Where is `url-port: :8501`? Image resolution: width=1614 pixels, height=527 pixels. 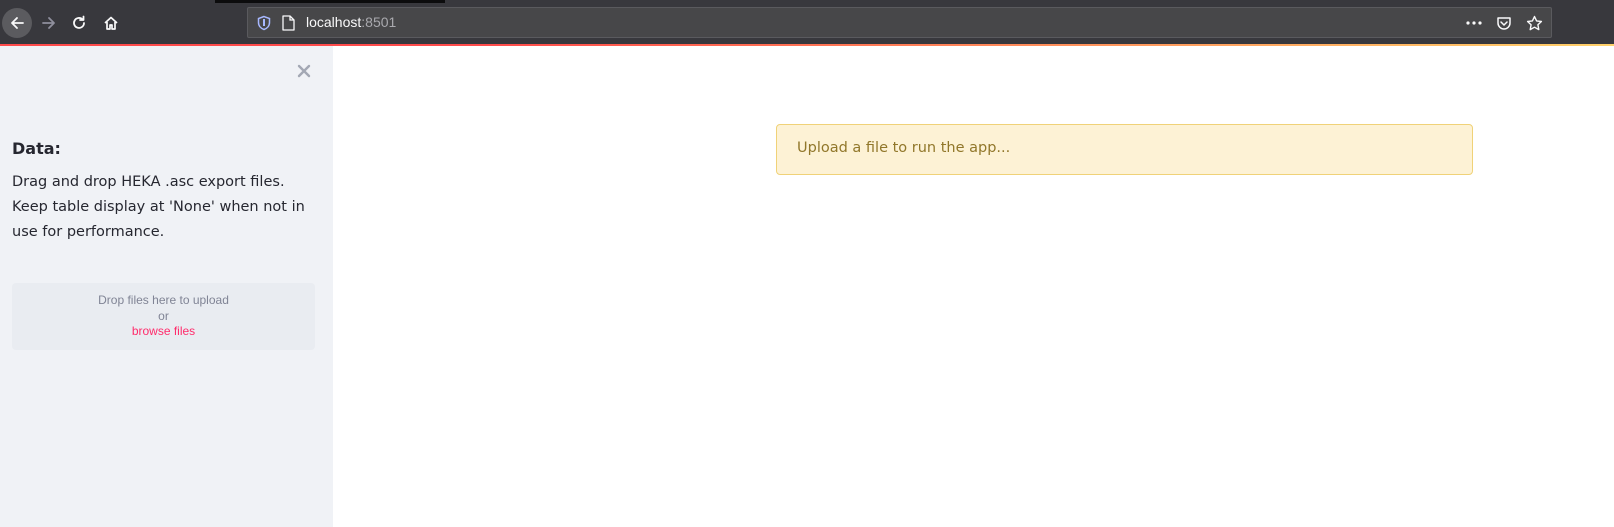
url-port: :8501 is located at coordinates (379, 22).